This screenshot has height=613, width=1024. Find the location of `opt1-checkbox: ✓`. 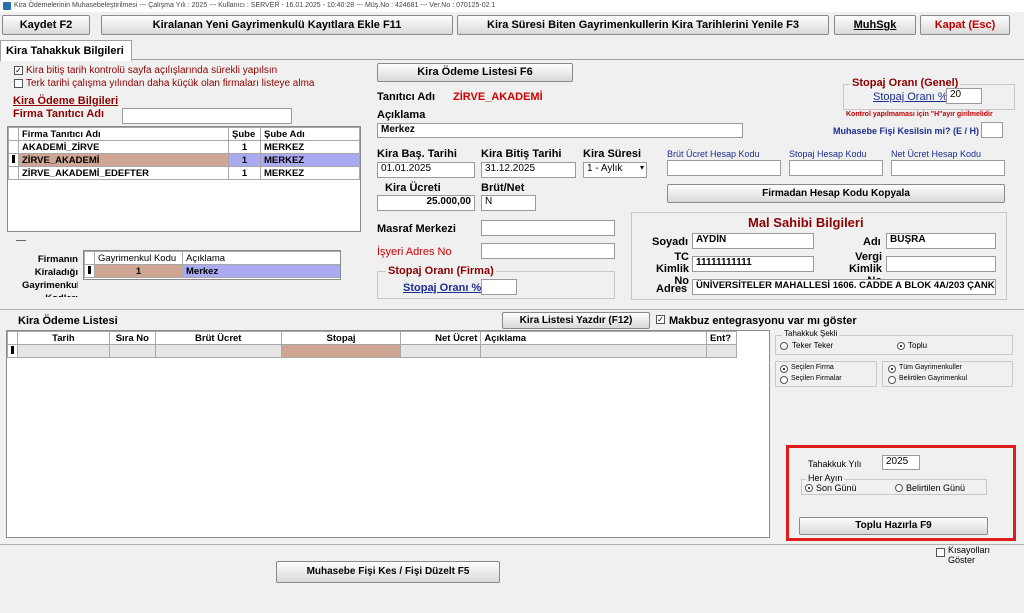

opt1-checkbox: ✓ is located at coordinates (18, 70).